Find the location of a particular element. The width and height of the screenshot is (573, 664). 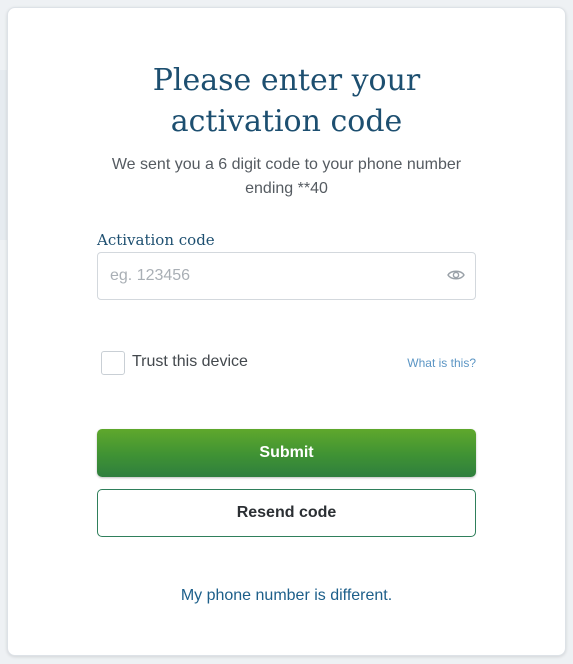

submit-button: Submit is located at coordinates (286, 453).